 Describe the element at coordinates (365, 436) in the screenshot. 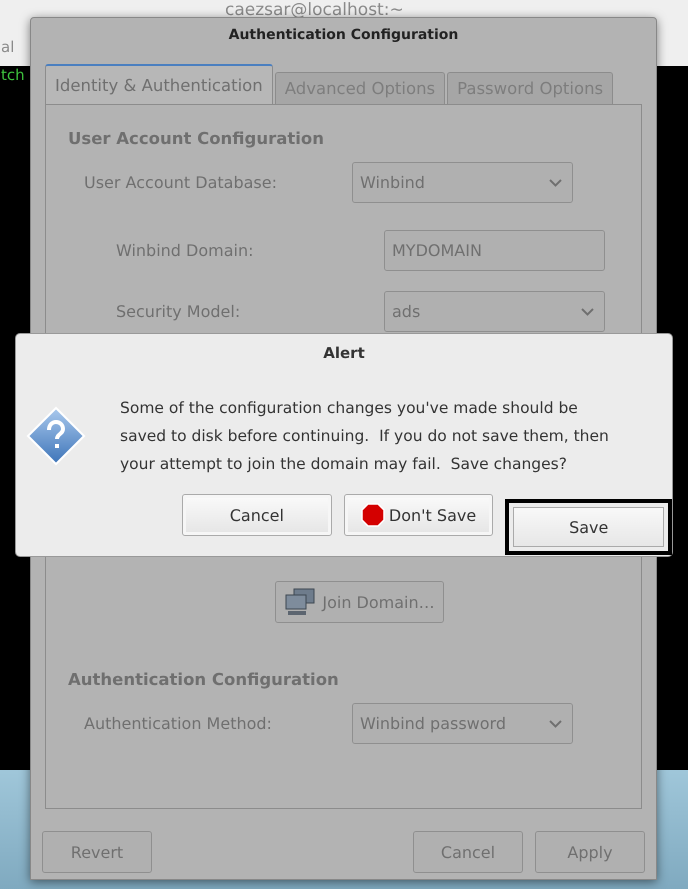

I see `alert-message: Some of the configuration changes you've made should be saved to disk before continuing. If you do not save them, then your attempt to join the domain may fail. Save changes?` at that location.